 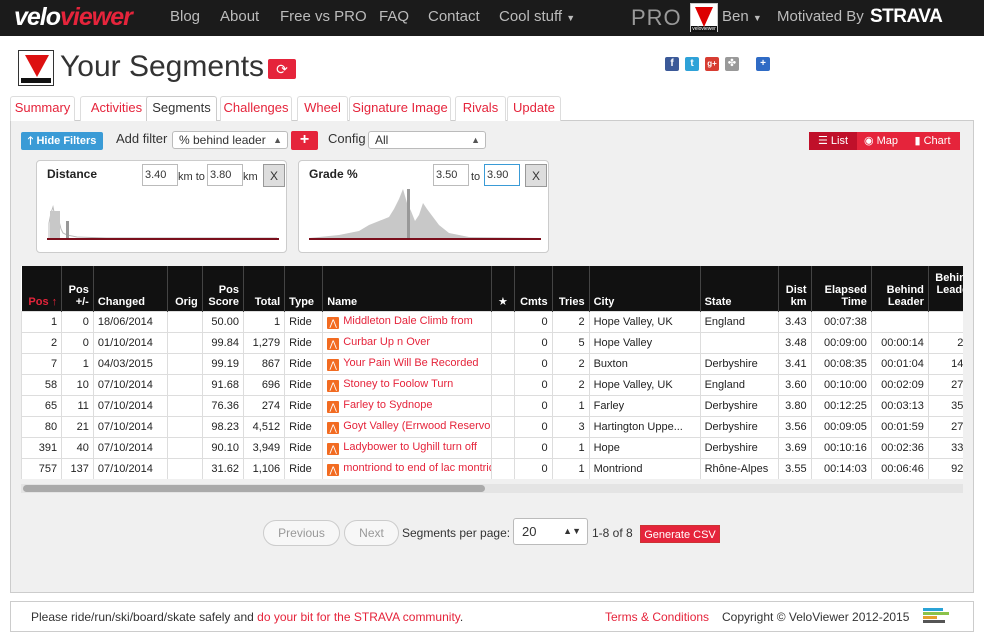 What do you see at coordinates (230, 140) in the screenshot?
I see `add-filter-select: % behind leader ▲` at bounding box center [230, 140].